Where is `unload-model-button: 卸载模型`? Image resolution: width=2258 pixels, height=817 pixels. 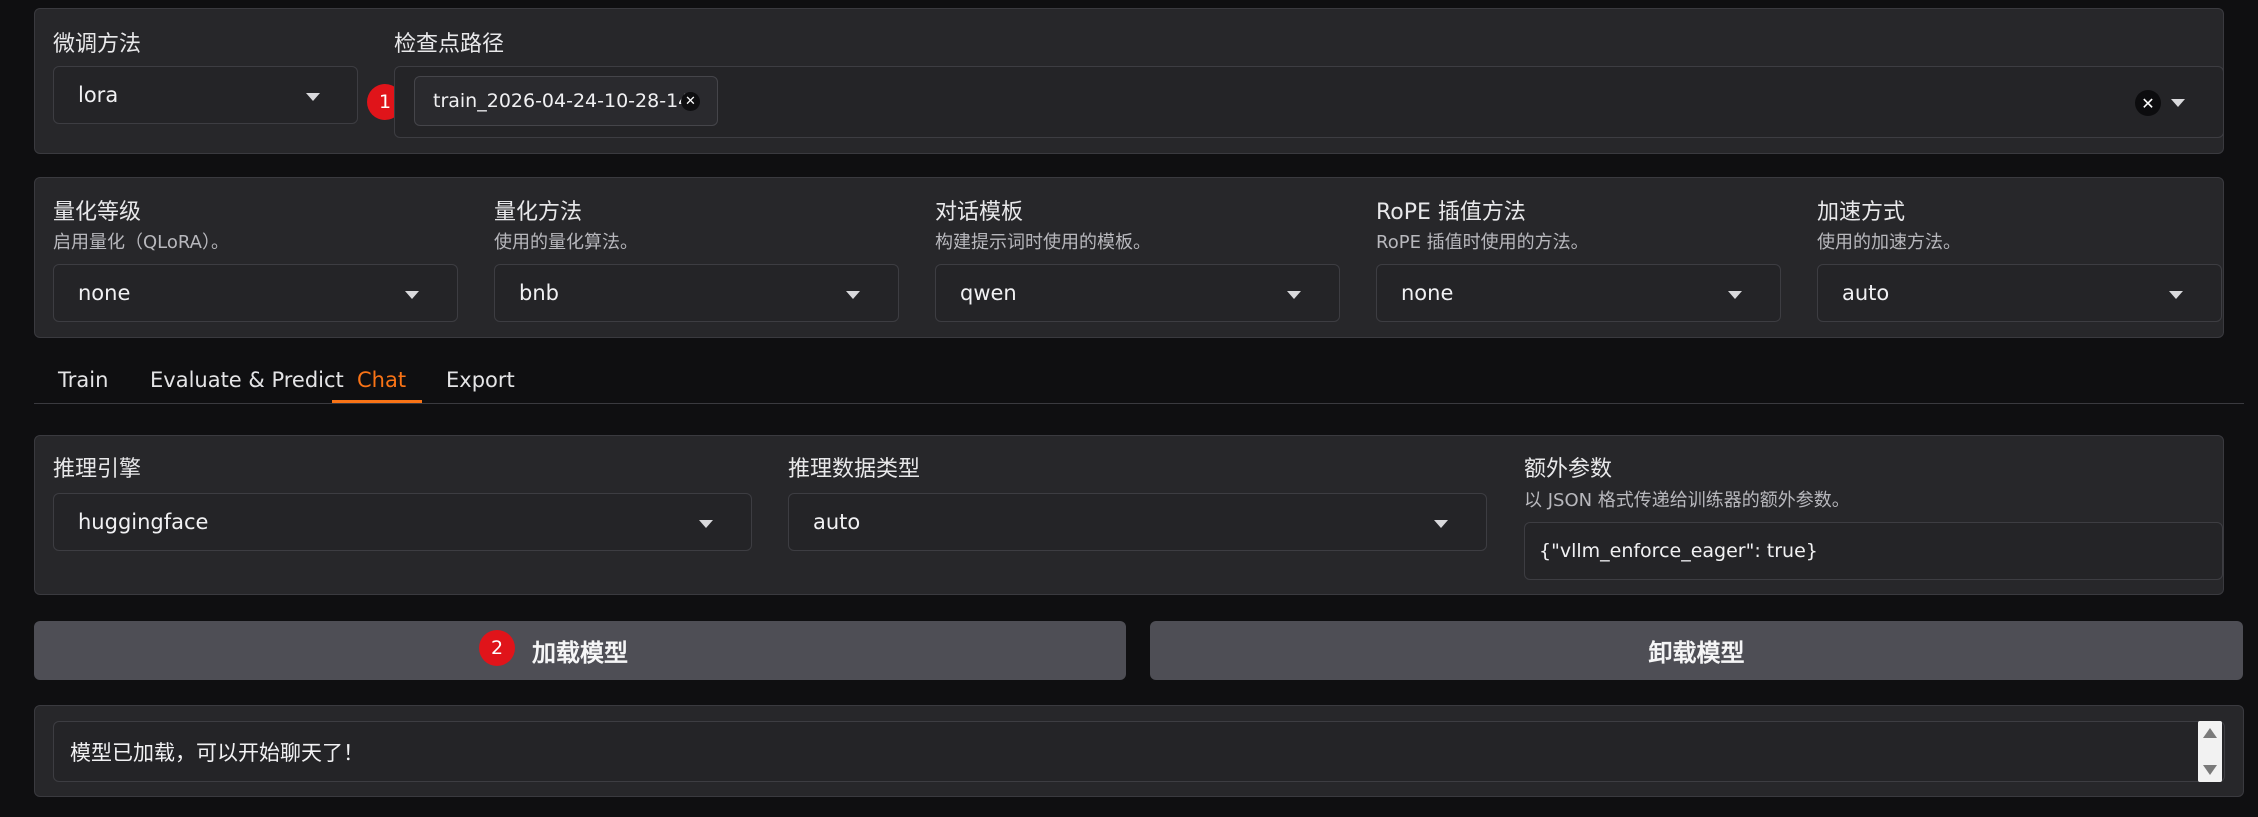 unload-model-button: 卸载模型 is located at coordinates (1696, 650).